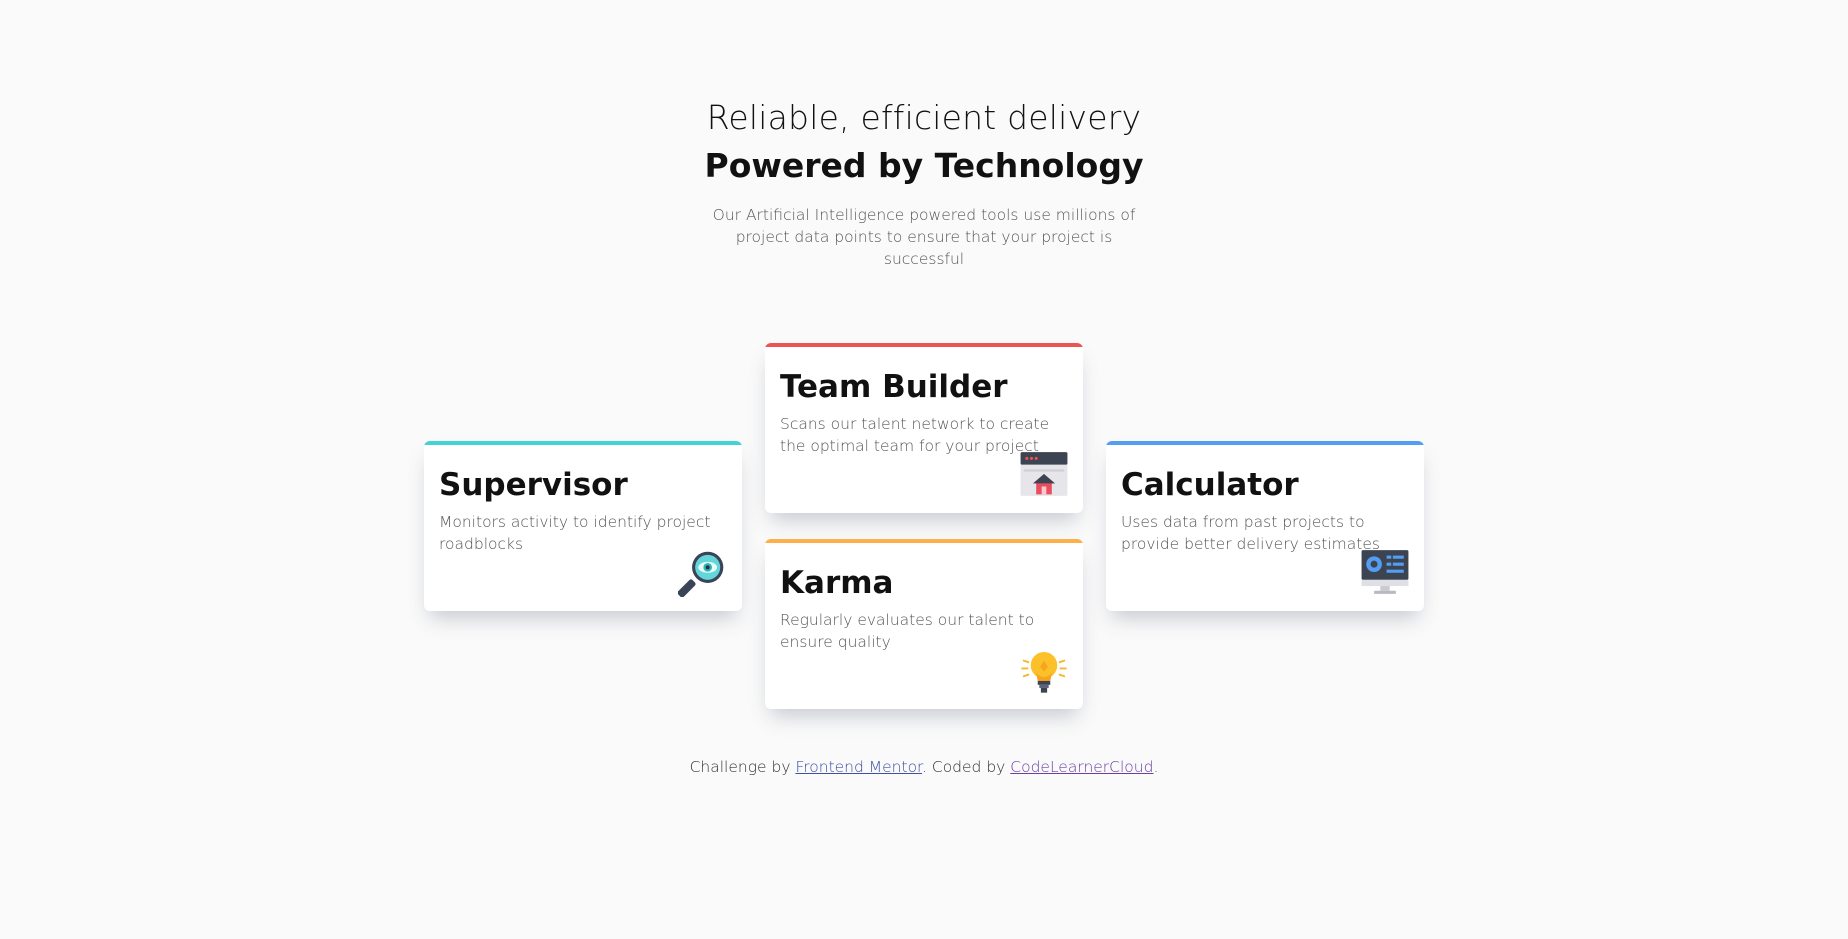  I want to click on card-title: Karma, so click(837, 583).